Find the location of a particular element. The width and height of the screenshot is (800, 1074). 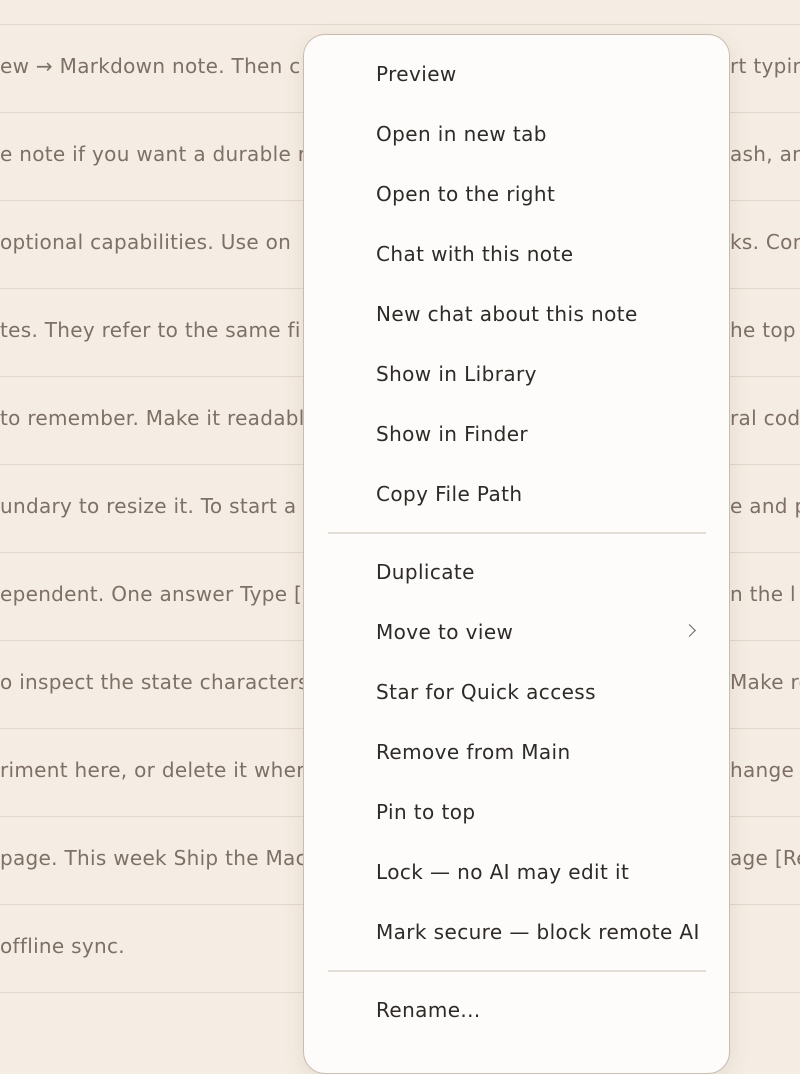

menu-item-label: Mark secure — block remote AI is located at coordinates (538, 932).